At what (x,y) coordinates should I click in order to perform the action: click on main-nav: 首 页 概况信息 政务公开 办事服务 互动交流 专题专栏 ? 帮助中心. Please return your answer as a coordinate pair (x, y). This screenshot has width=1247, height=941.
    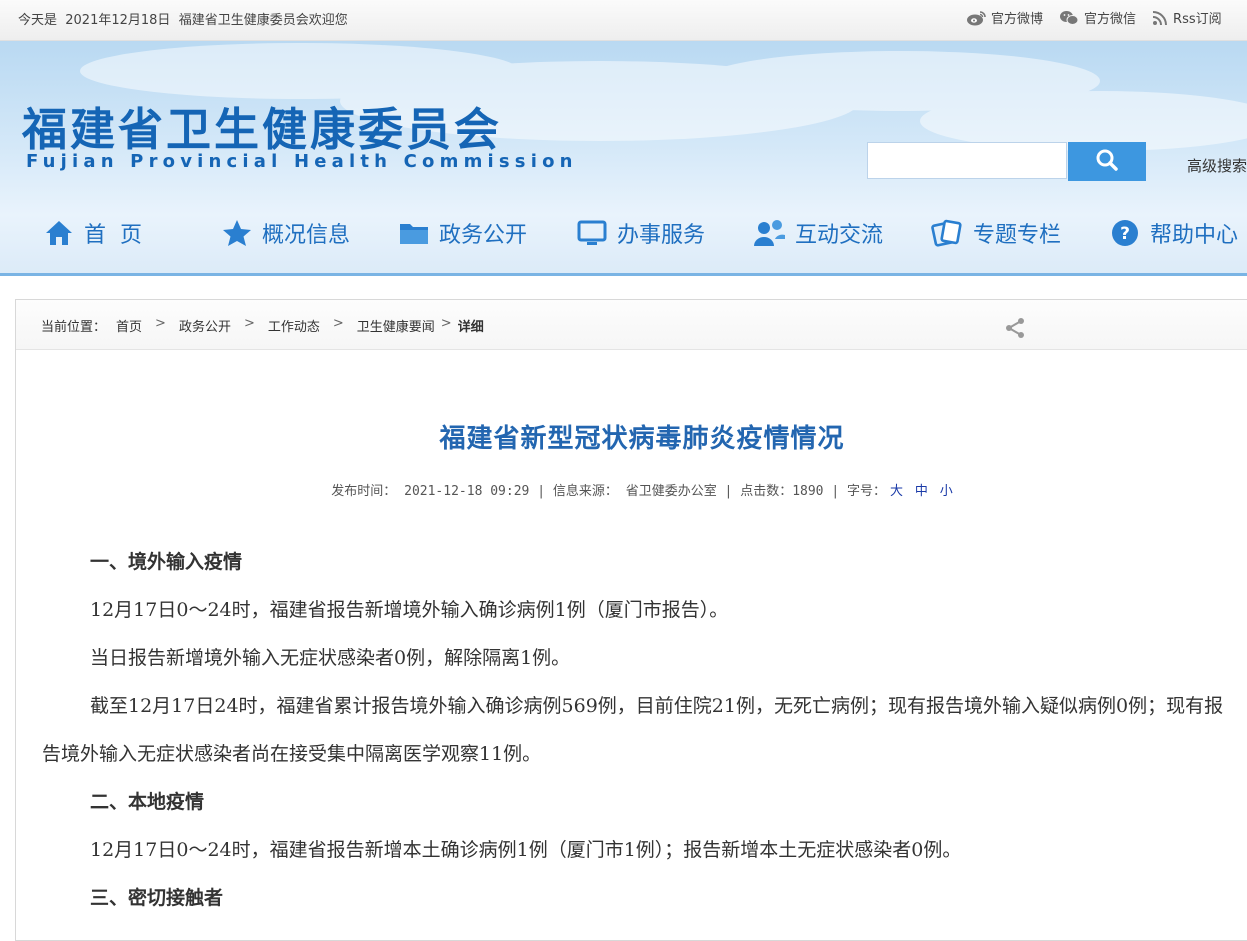
    Looking at the image, I should click on (623, 233).